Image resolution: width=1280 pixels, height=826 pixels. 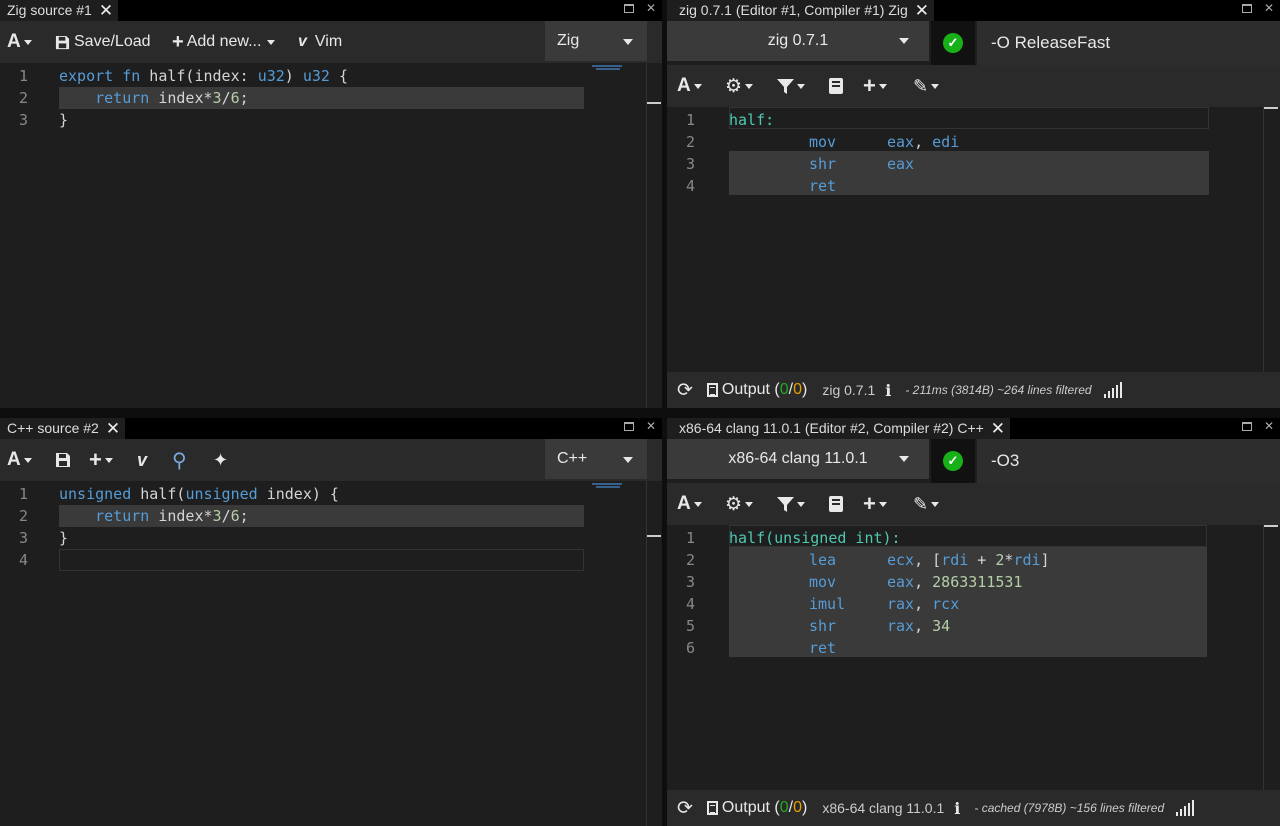 I want to click on compiler-options-input: -O ReleaseFast, so click(x=1128, y=43).